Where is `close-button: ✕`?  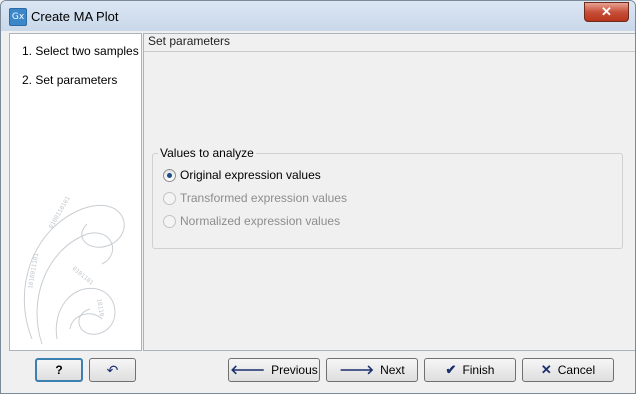
close-button: ✕ is located at coordinates (606, 12).